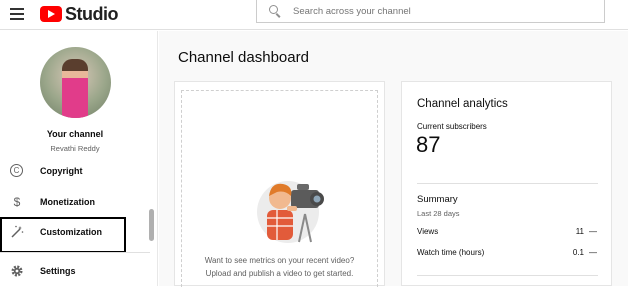 The height and width of the screenshot is (287, 628). Describe the element at coordinates (275, 11) in the screenshot. I see `search-icon` at that location.